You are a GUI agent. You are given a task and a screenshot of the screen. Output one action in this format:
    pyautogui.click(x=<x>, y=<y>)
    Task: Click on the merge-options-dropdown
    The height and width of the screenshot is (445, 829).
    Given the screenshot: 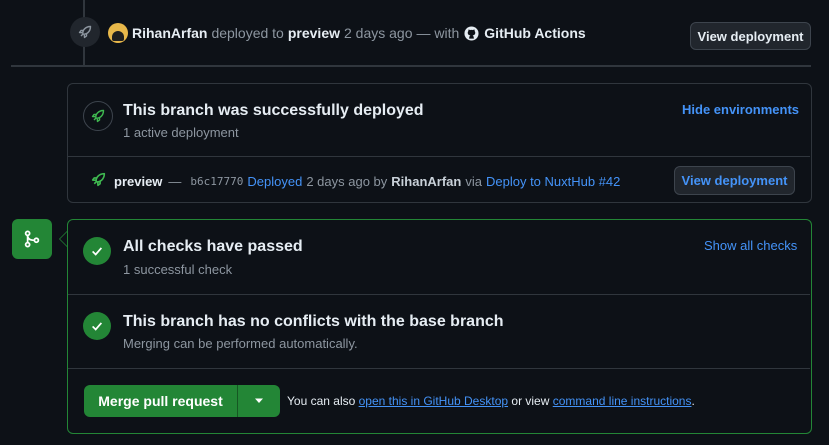 What is the action you would take?
    pyautogui.click(x=259, y=401)
    